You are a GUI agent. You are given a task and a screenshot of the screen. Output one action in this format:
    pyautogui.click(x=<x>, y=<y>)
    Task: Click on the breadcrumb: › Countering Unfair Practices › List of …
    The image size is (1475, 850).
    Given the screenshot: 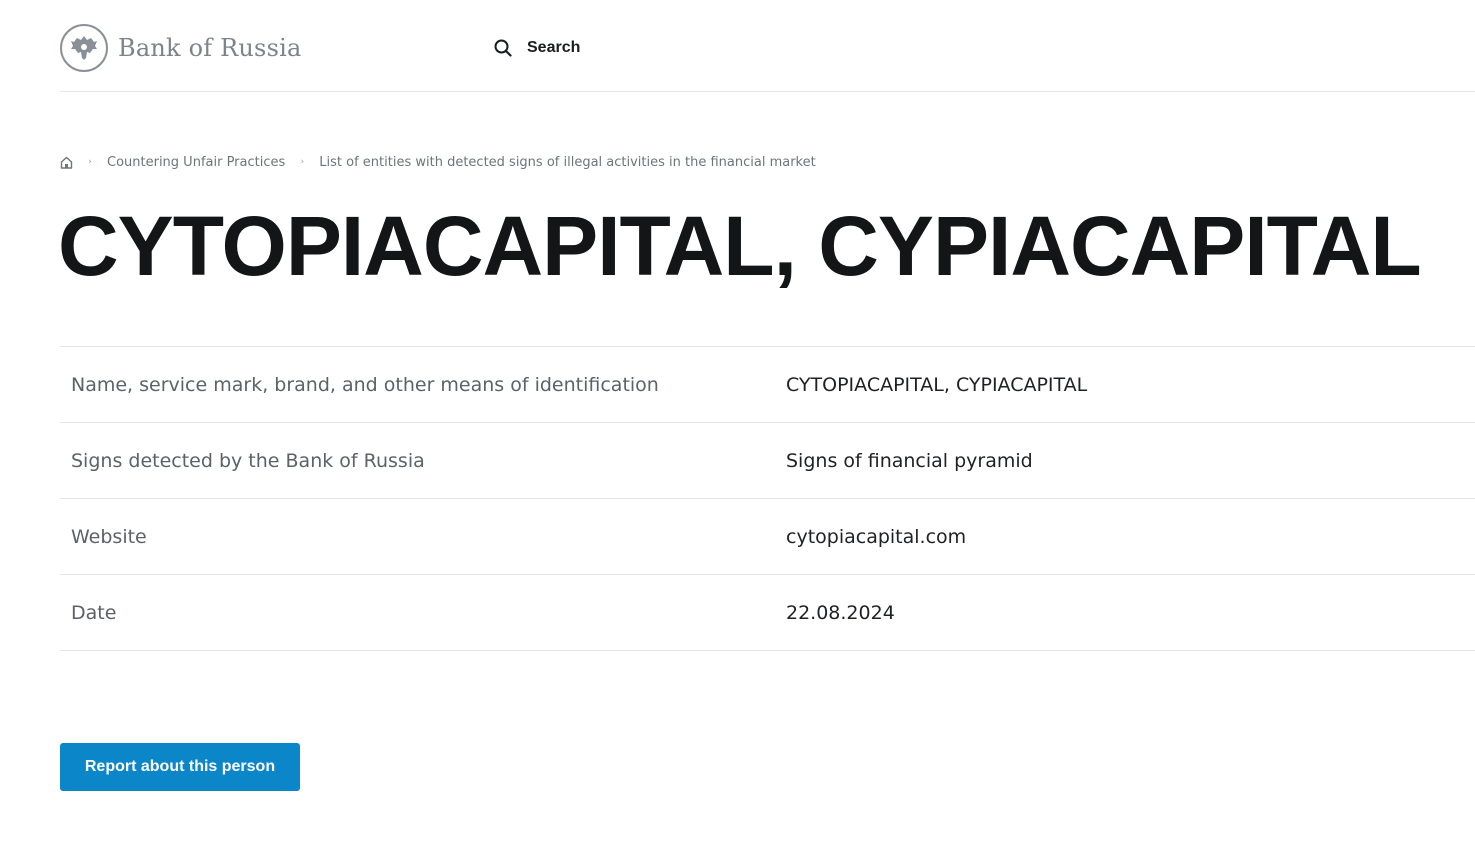 What is the action you would take?
    pyautogui.click(x=438, y=162)
    